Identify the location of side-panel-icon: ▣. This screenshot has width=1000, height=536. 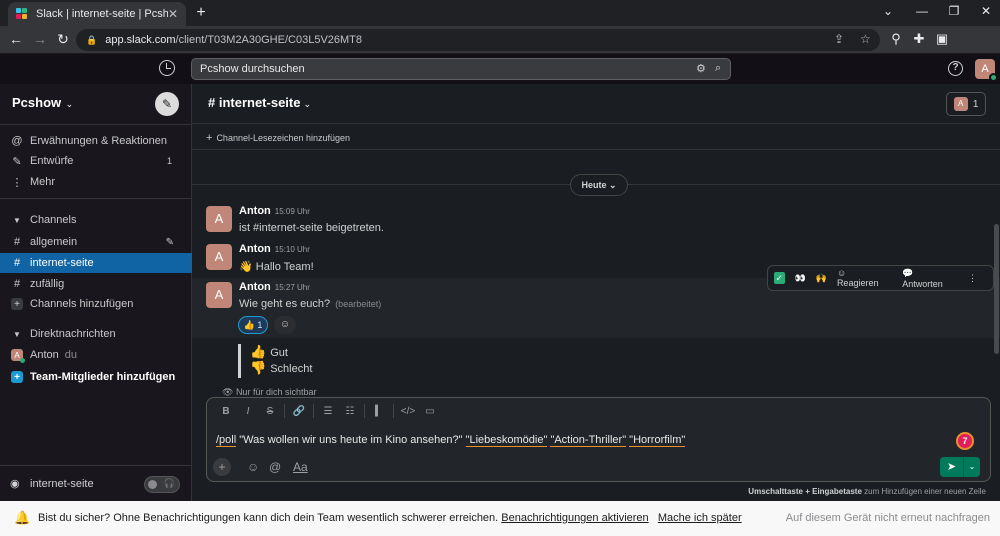
(942, 39).